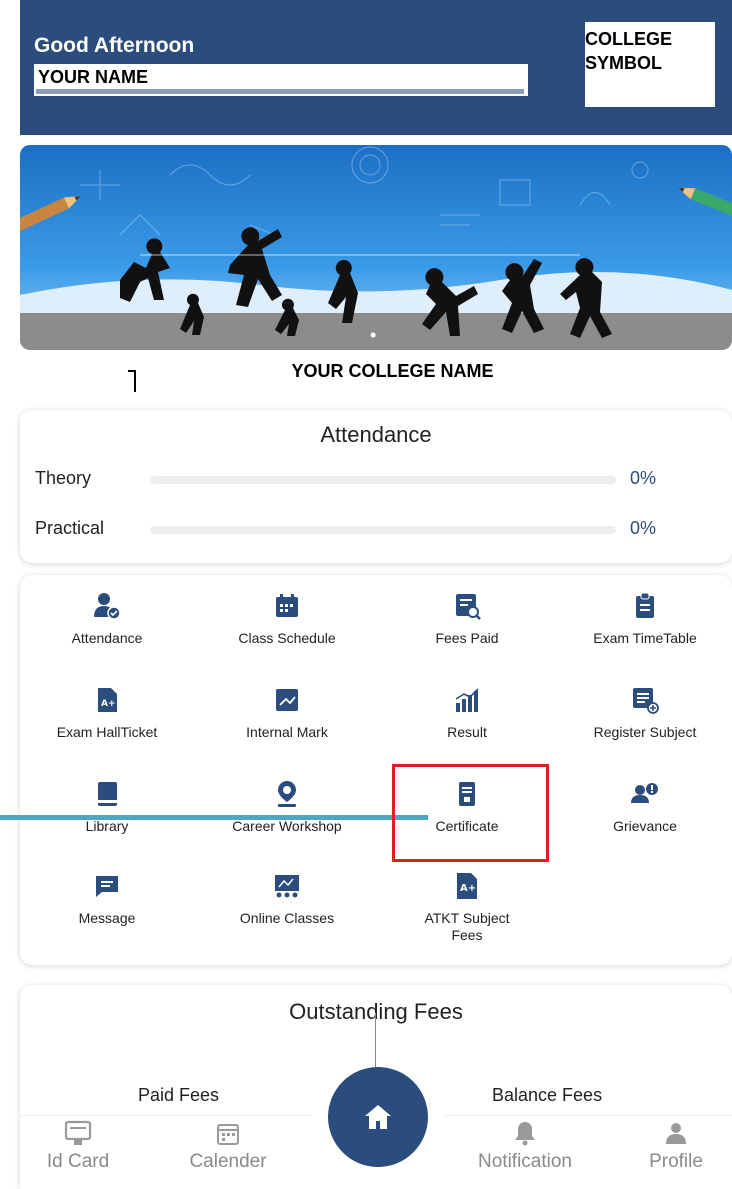 Image resolution: width=732 pixels, height=1189 pixels. Describe the element at coordinates (645, 619) in the screenshot. I see `menu-item-exam-timetable: Exam TimeTable` at that location.